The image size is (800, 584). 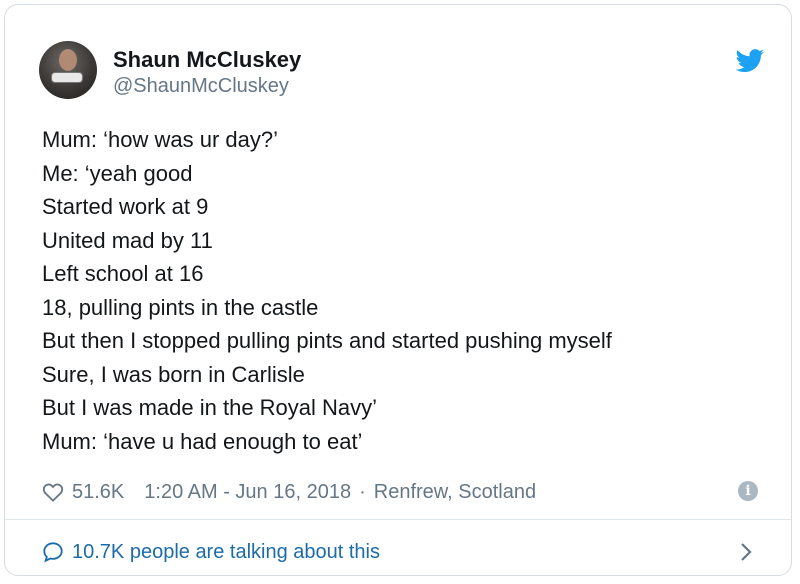 I want to click on tweet-line: But I was made in the Royal Navy’, so click(x=210, y=407).